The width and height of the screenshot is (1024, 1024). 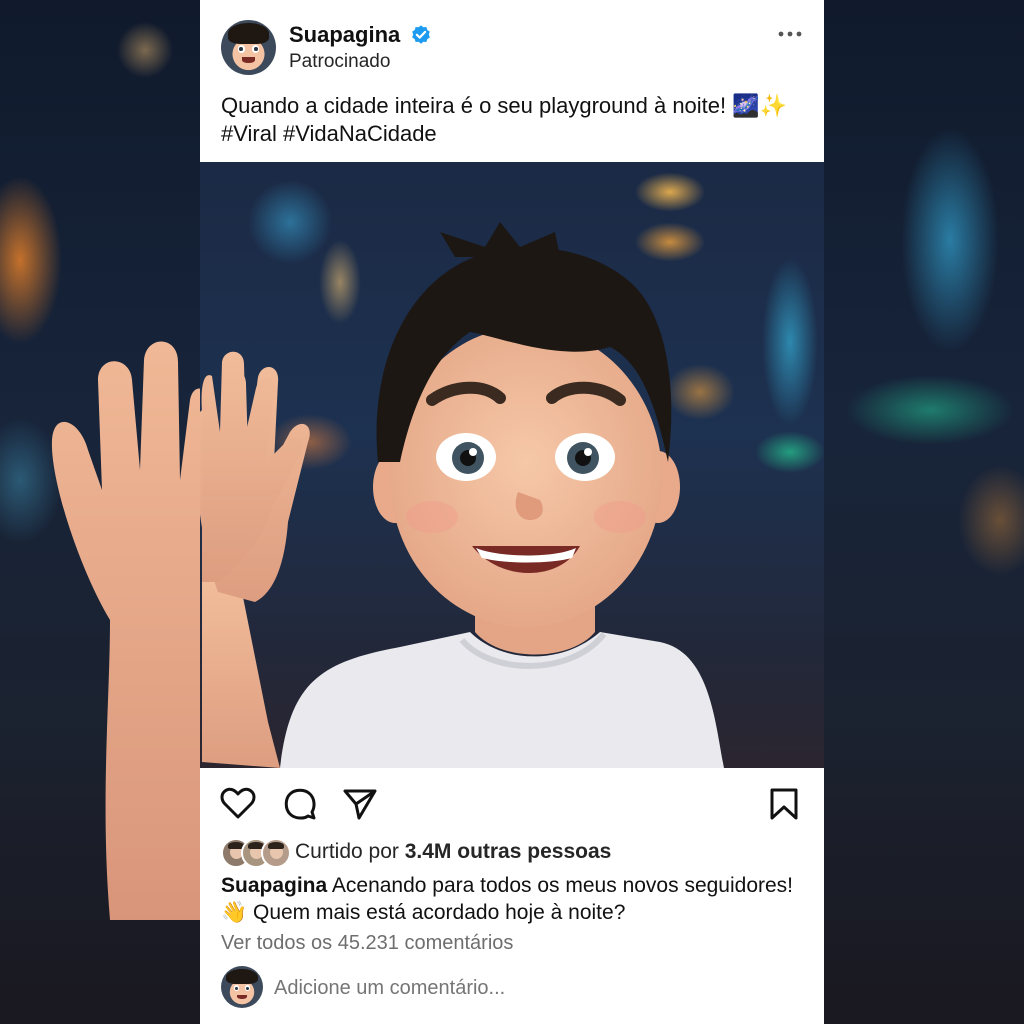 I want to click on caption-username: Suapagina, so click(x=274, y=885).